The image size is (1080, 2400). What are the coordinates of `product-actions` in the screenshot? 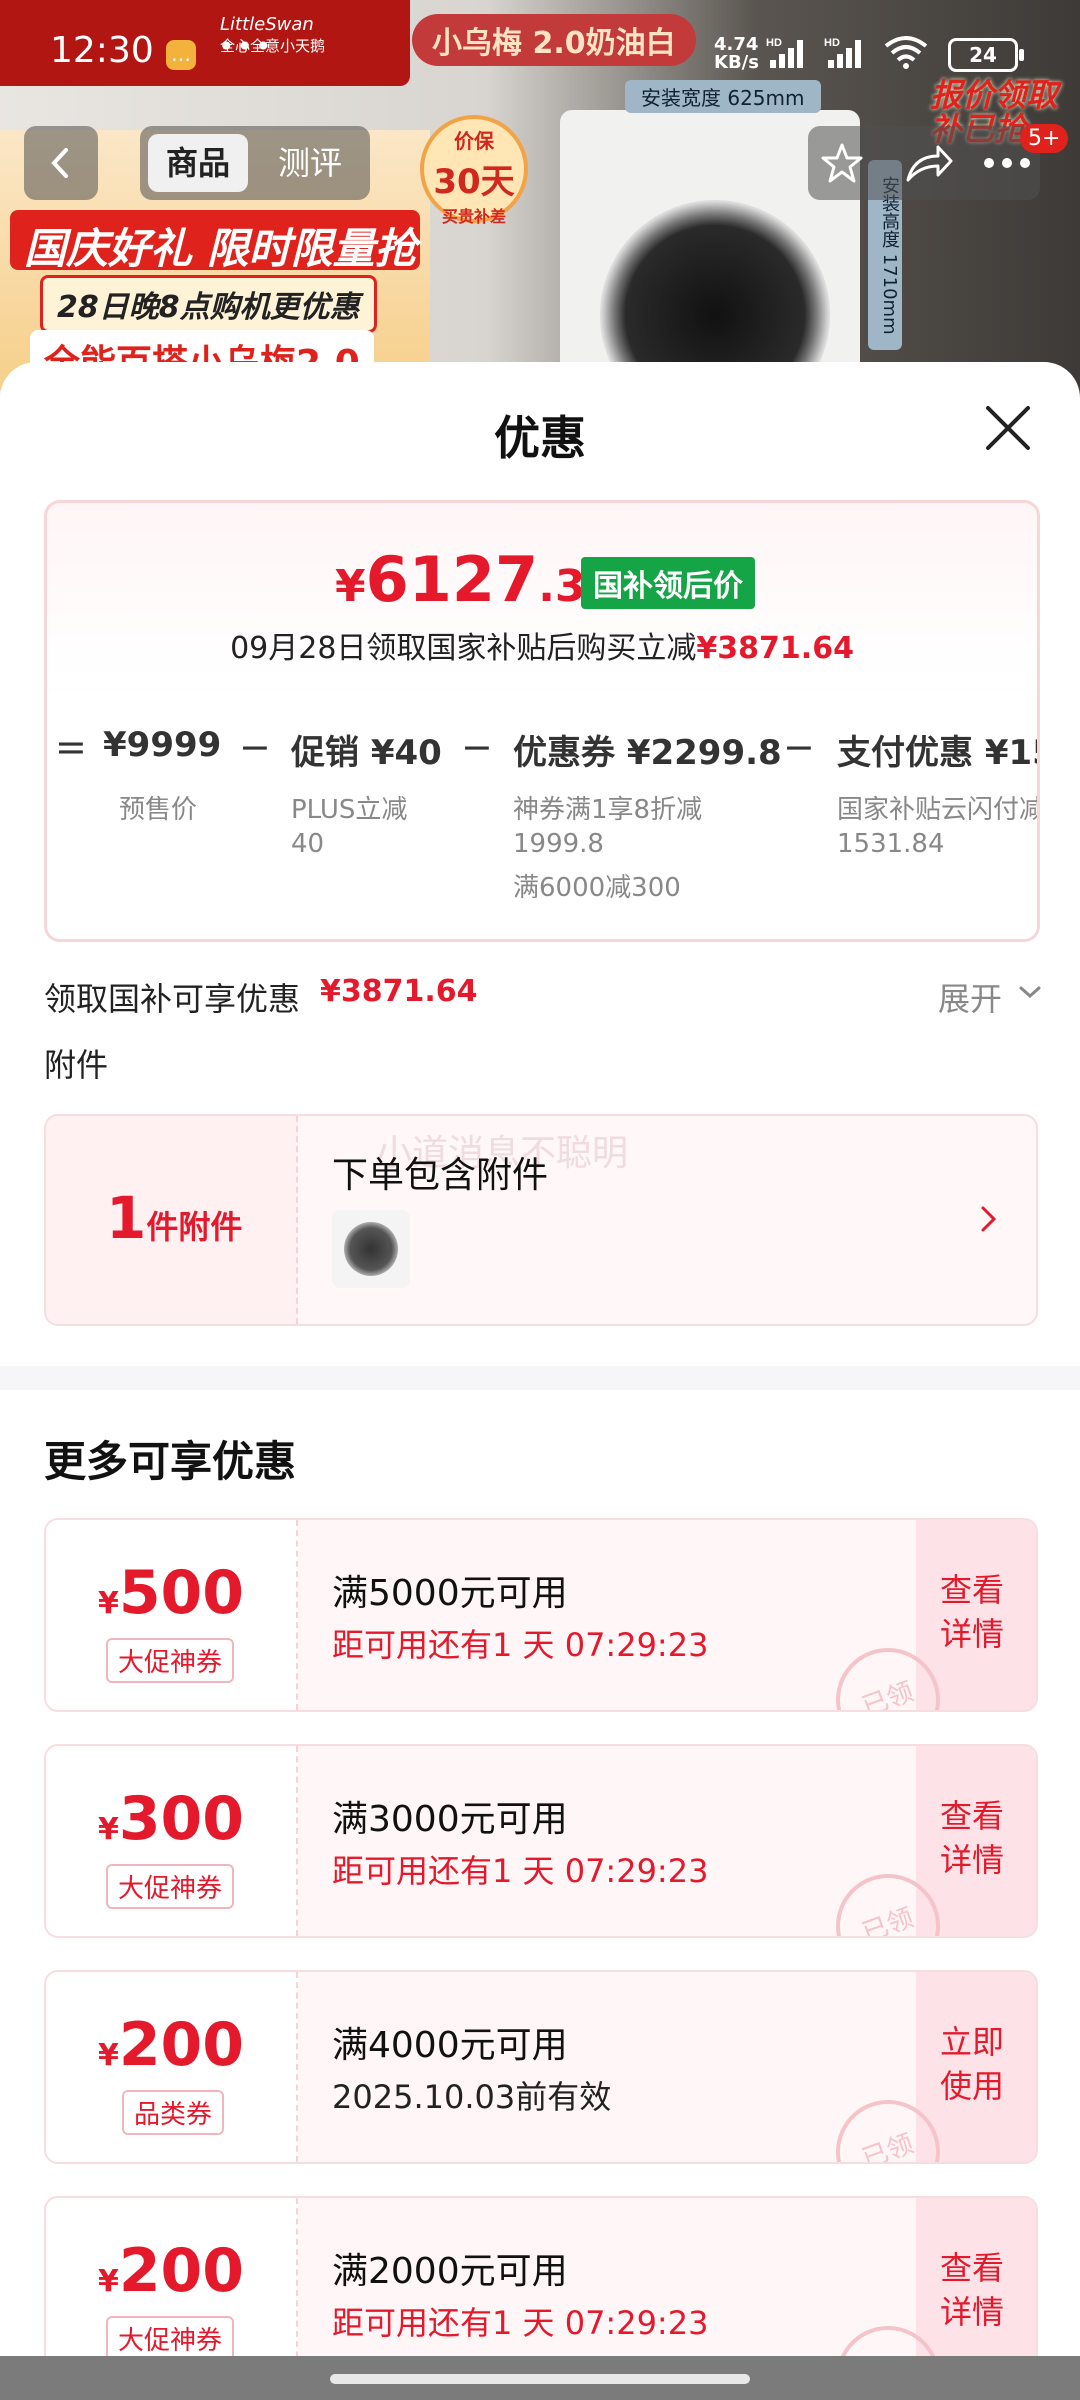 It's located at (924, 163).